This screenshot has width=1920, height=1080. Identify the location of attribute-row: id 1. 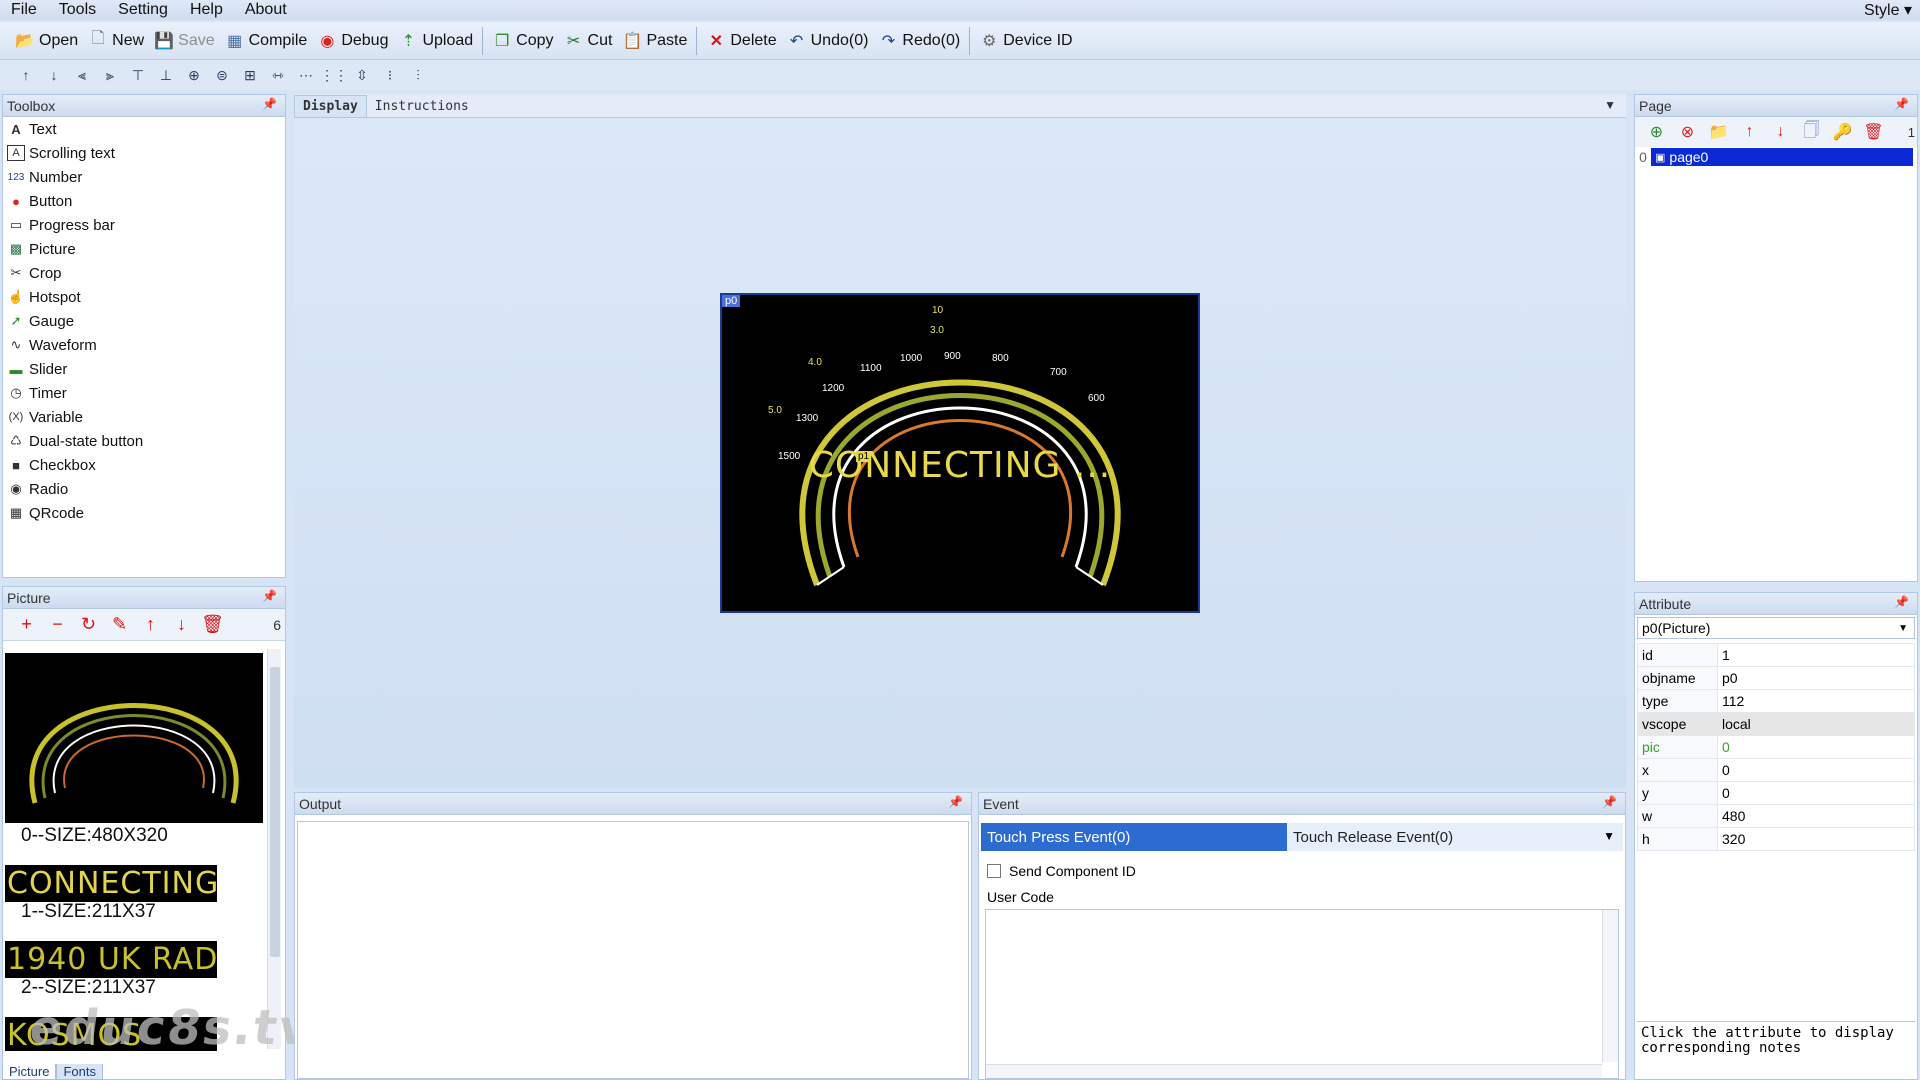
(1776, 655).